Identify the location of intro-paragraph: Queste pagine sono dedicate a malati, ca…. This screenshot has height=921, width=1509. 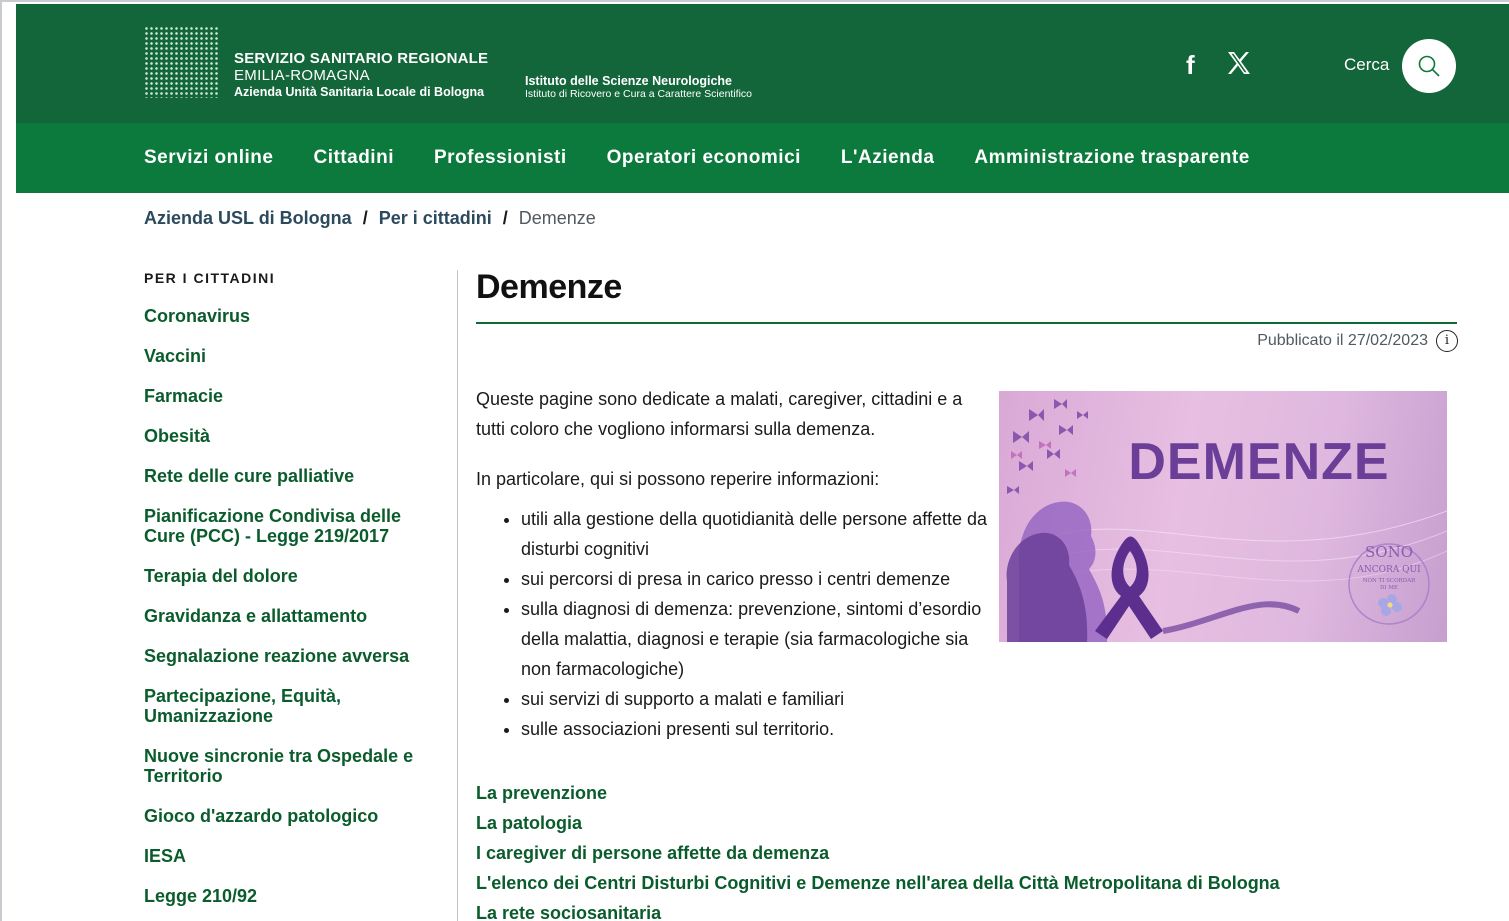
(719, 414).